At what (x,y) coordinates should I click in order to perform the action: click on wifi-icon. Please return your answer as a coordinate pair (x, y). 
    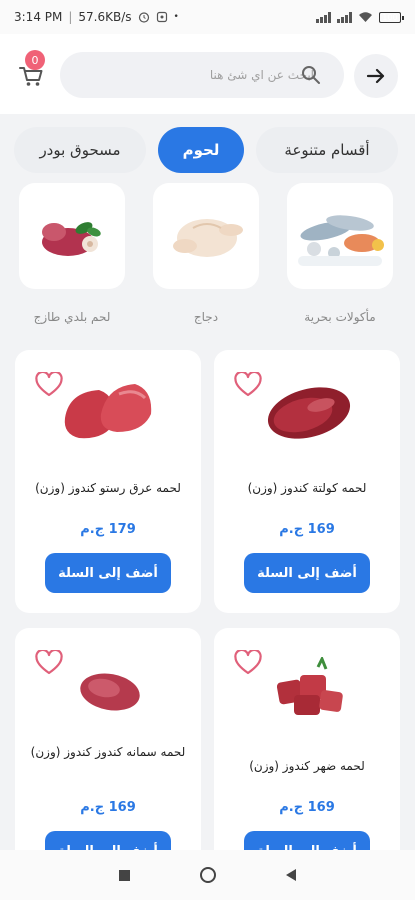
    Looking at the image, I should click on (365, 17).